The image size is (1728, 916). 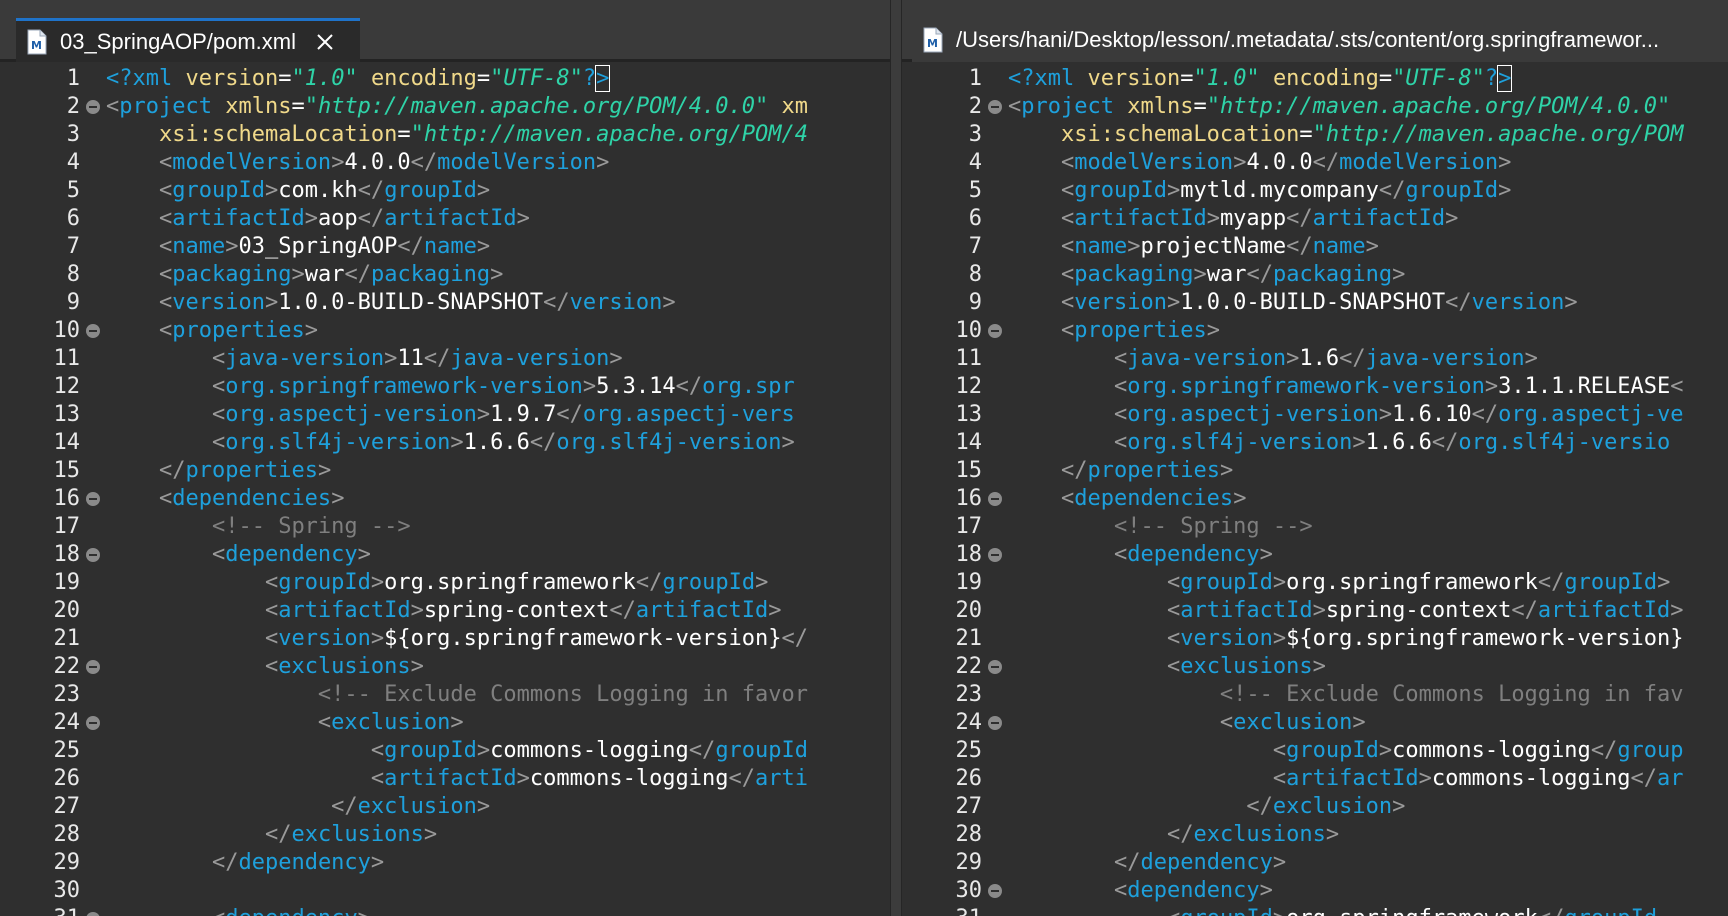 What do you see at coordinates (1315, 219) in the screenshot?
I see `code-line: 6 <artifactId>myapp</artifactId>` at bounding box center [1315, 219].